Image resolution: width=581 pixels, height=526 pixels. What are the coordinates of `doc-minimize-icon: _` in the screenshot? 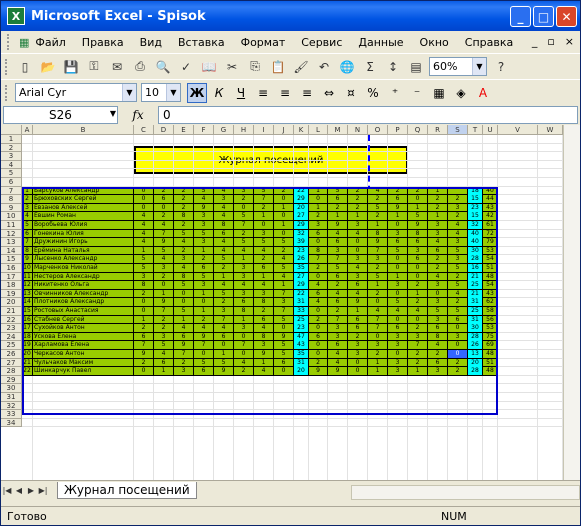 It's located at (535, 41).